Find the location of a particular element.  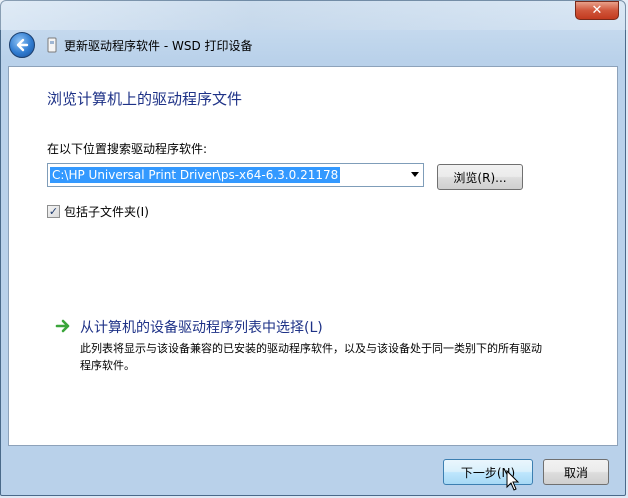

window-title: 更新驱动程序软件 - WSD 打印设备 is located at coordinates (158, 46).